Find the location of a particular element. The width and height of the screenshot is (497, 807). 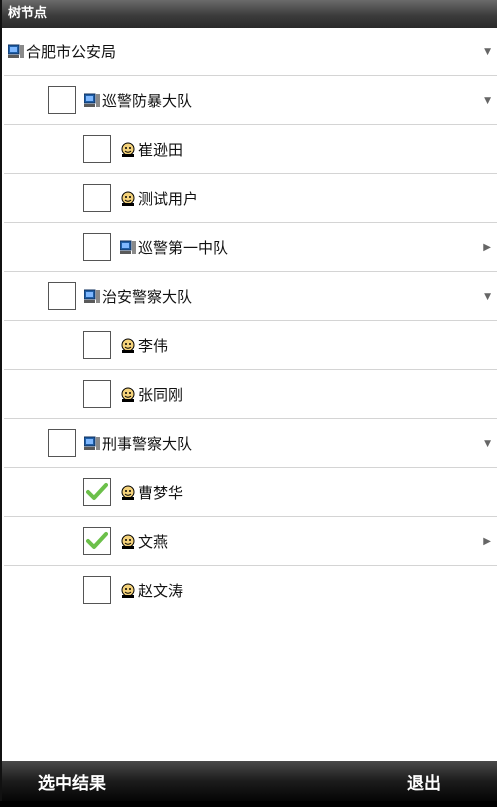

tree-node-item: 张同刚 is located at coordinates (250, 395).